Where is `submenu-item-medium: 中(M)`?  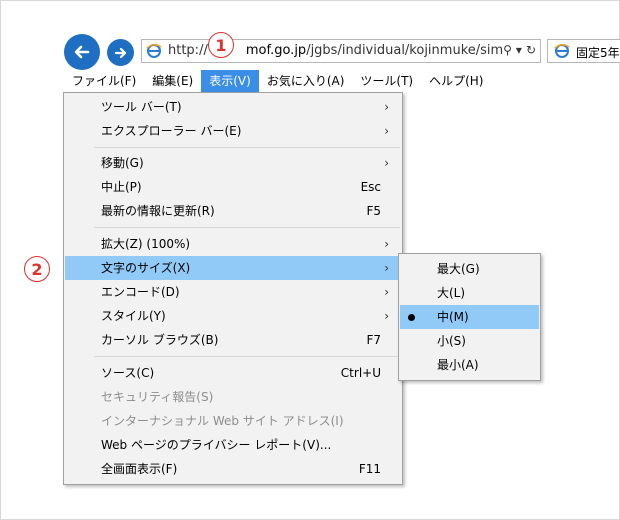 submenu-item-medium: 中(M) is located at coordinates (469, 317).